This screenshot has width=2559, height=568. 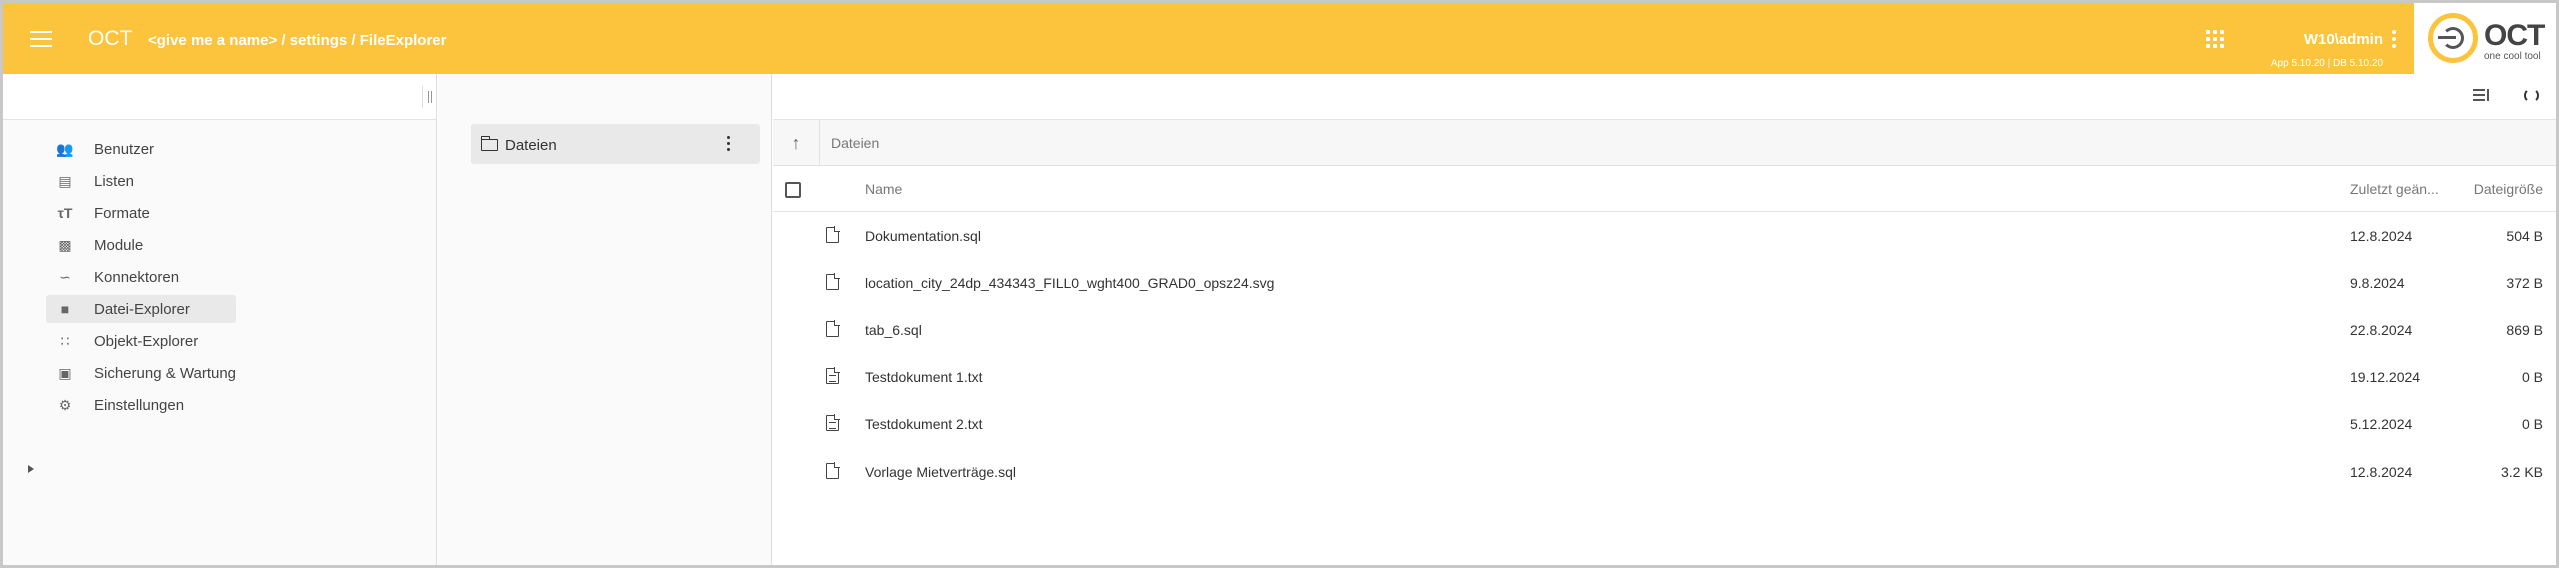 I want to click on backup-icon: ▣, so click(x=65, y=373).